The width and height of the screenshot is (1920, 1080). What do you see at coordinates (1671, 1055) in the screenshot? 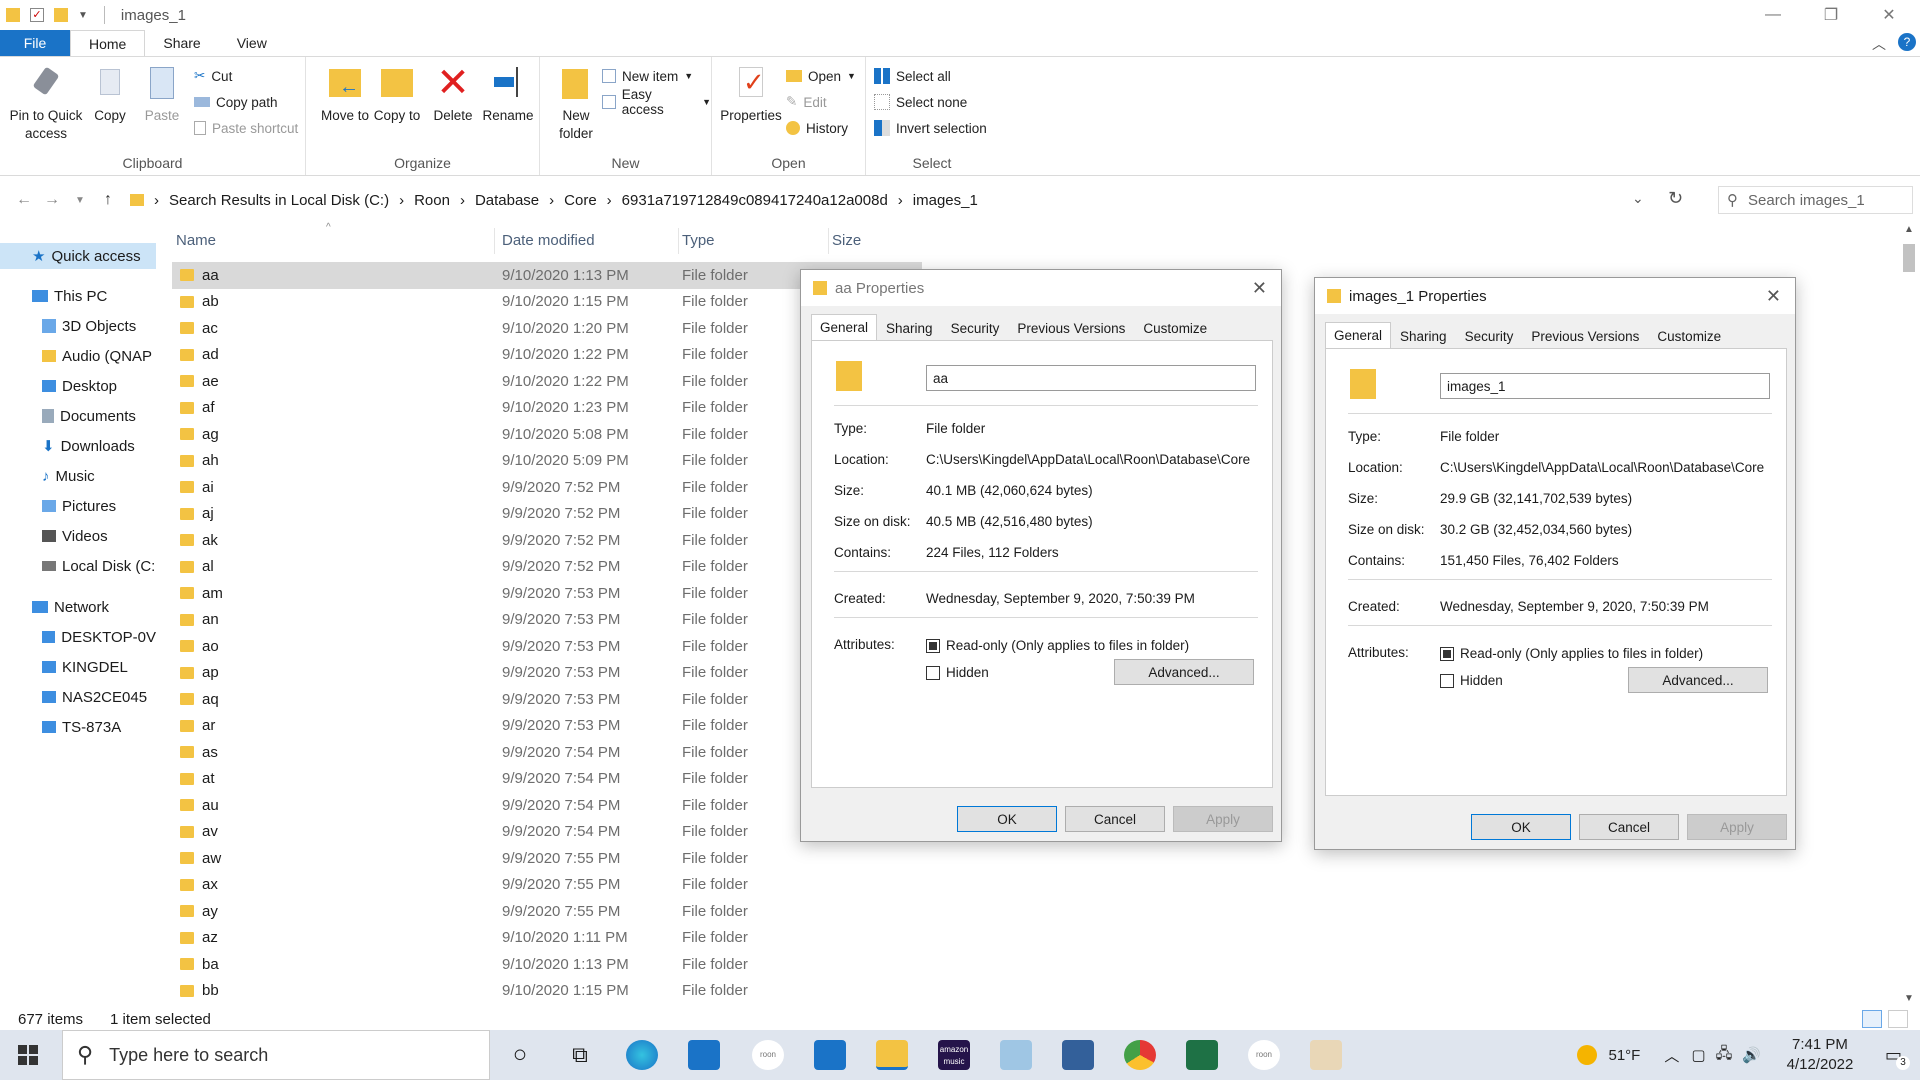
I see `show-hidden-icons-icon: ︿` at bounding box center [1671, 1055].